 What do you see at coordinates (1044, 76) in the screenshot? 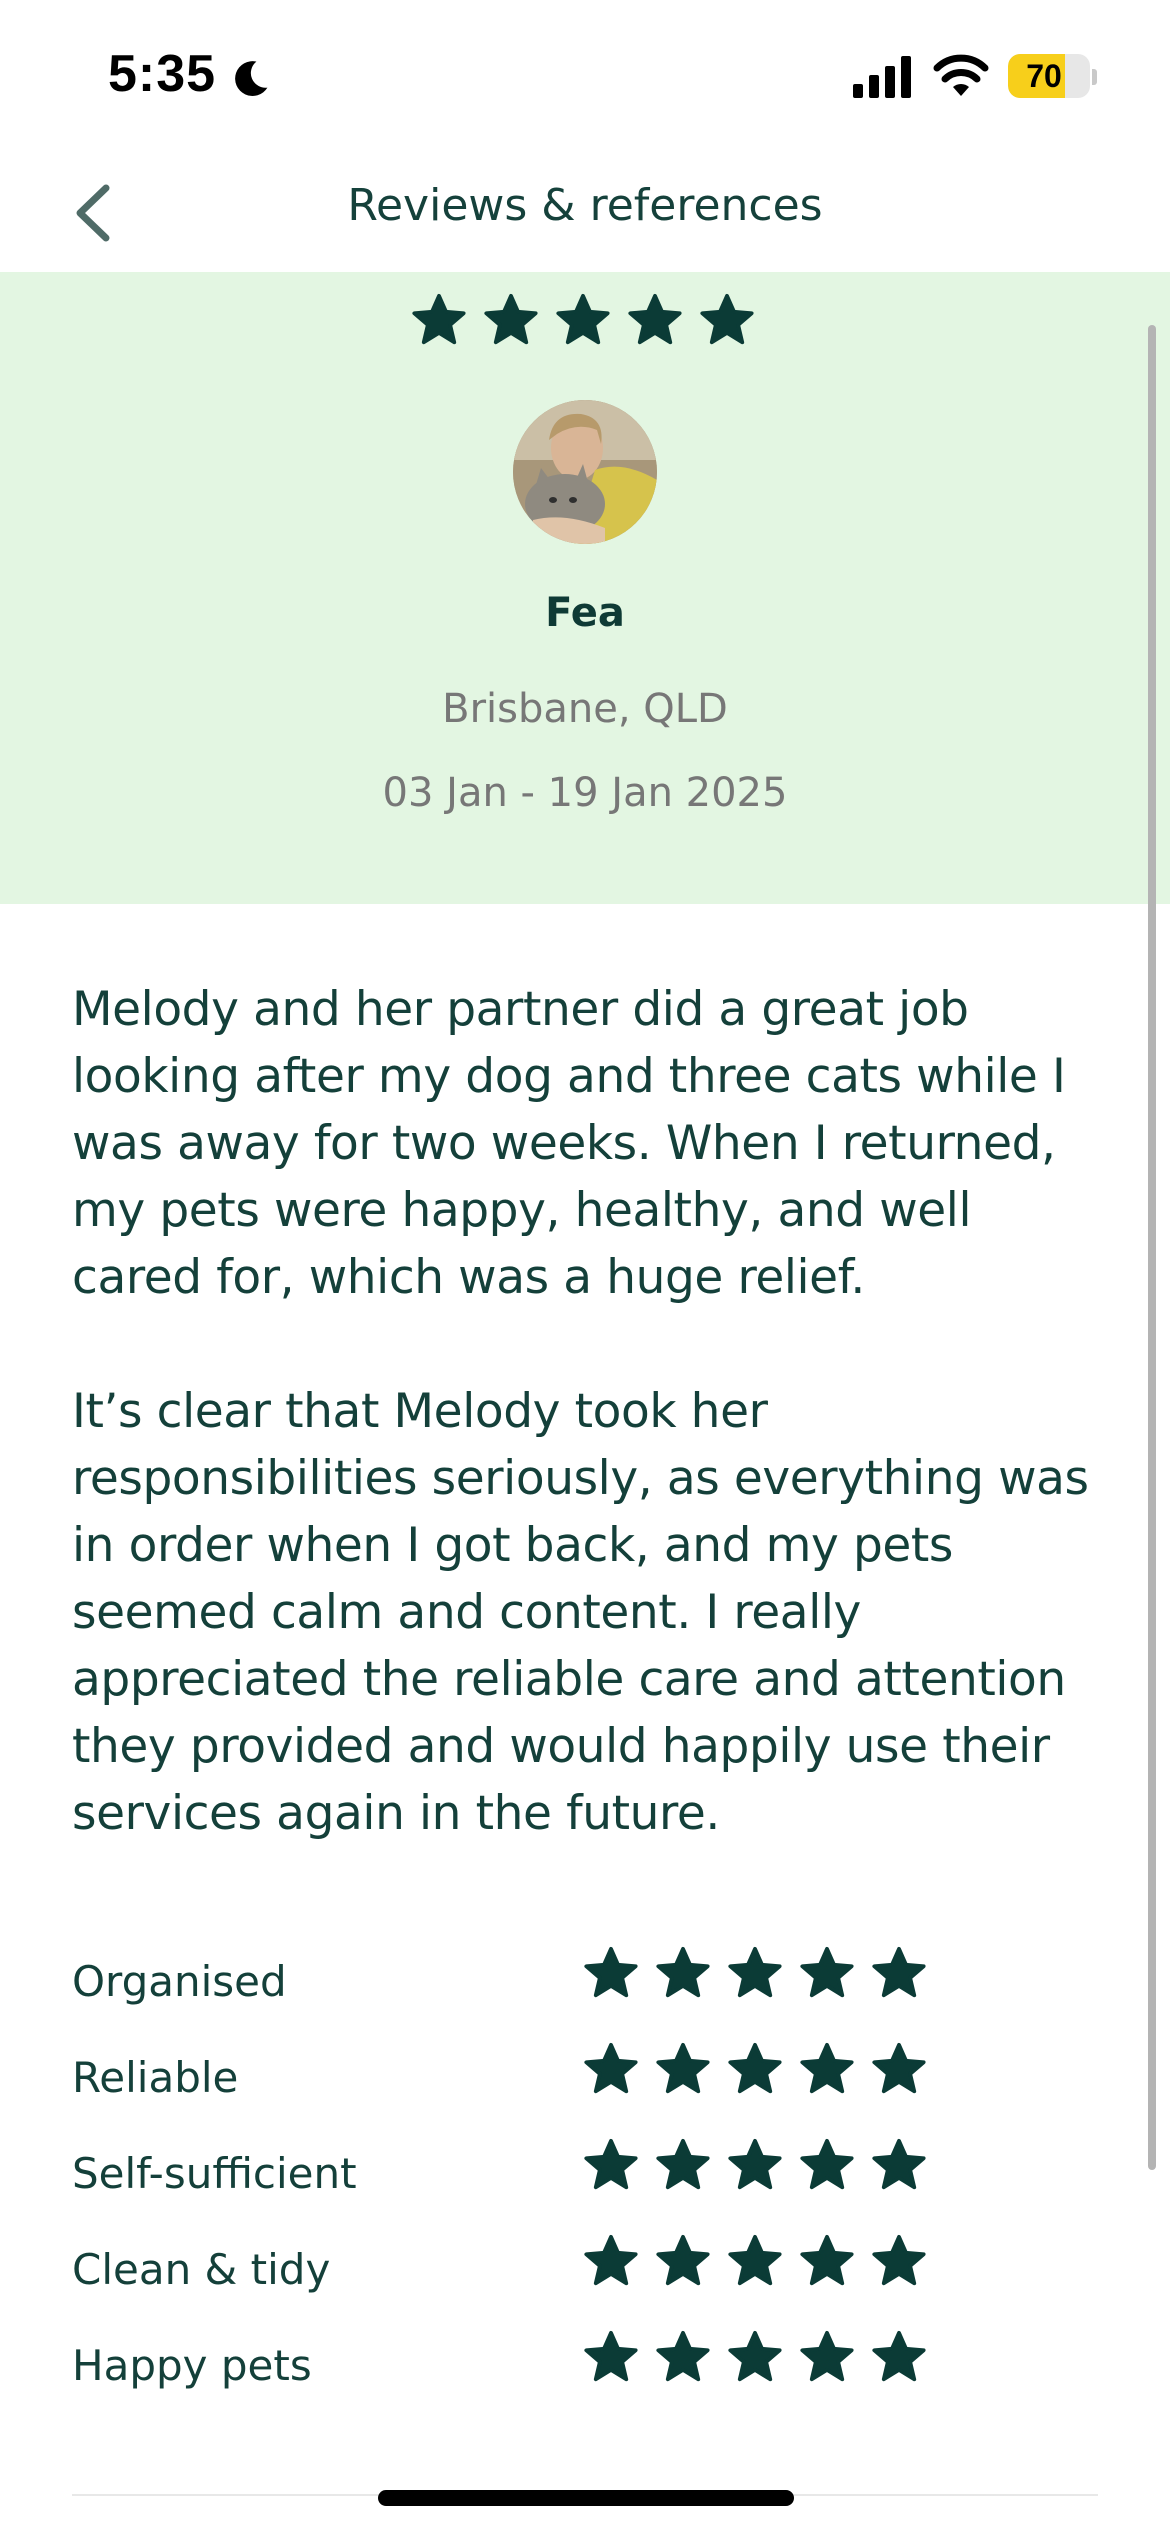
I see `battery-level: 70` at bounding box center [1044, 76].